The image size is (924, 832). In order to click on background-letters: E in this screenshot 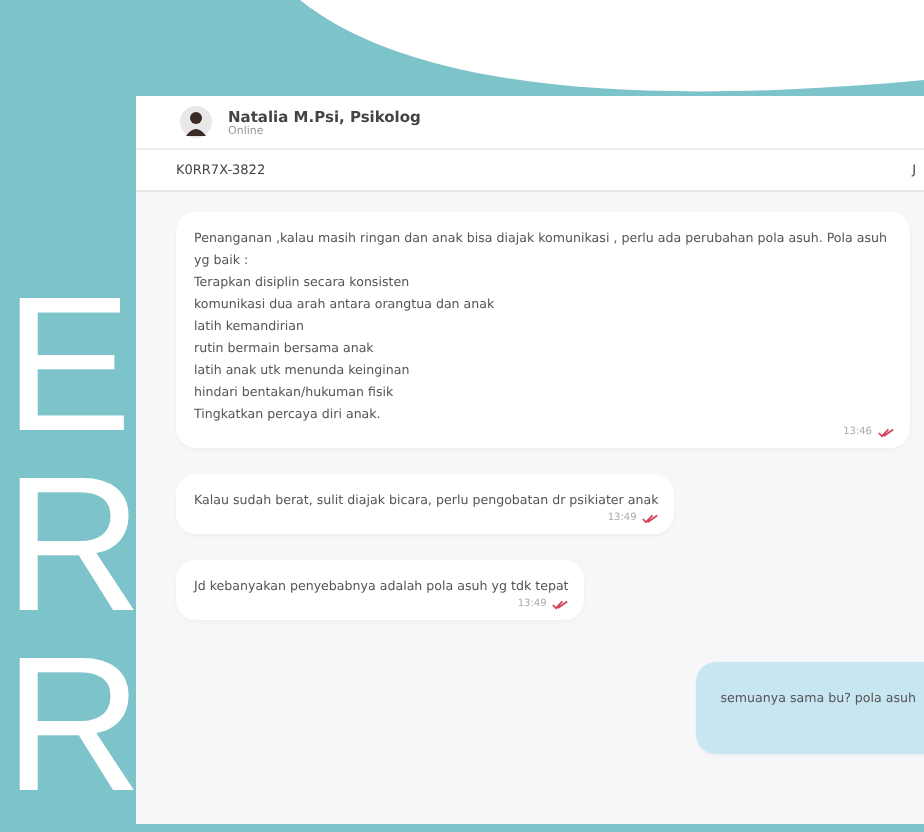, I will do `click(68, 366)`.